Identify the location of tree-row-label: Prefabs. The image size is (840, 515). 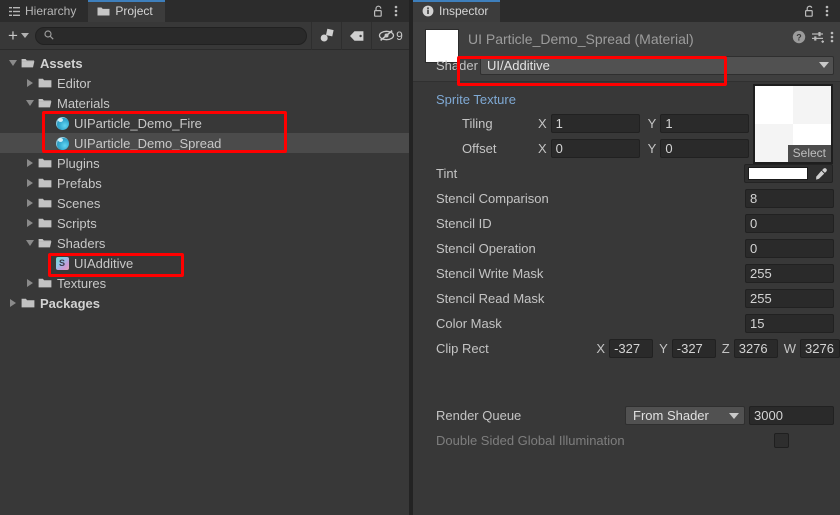
(79, 183).